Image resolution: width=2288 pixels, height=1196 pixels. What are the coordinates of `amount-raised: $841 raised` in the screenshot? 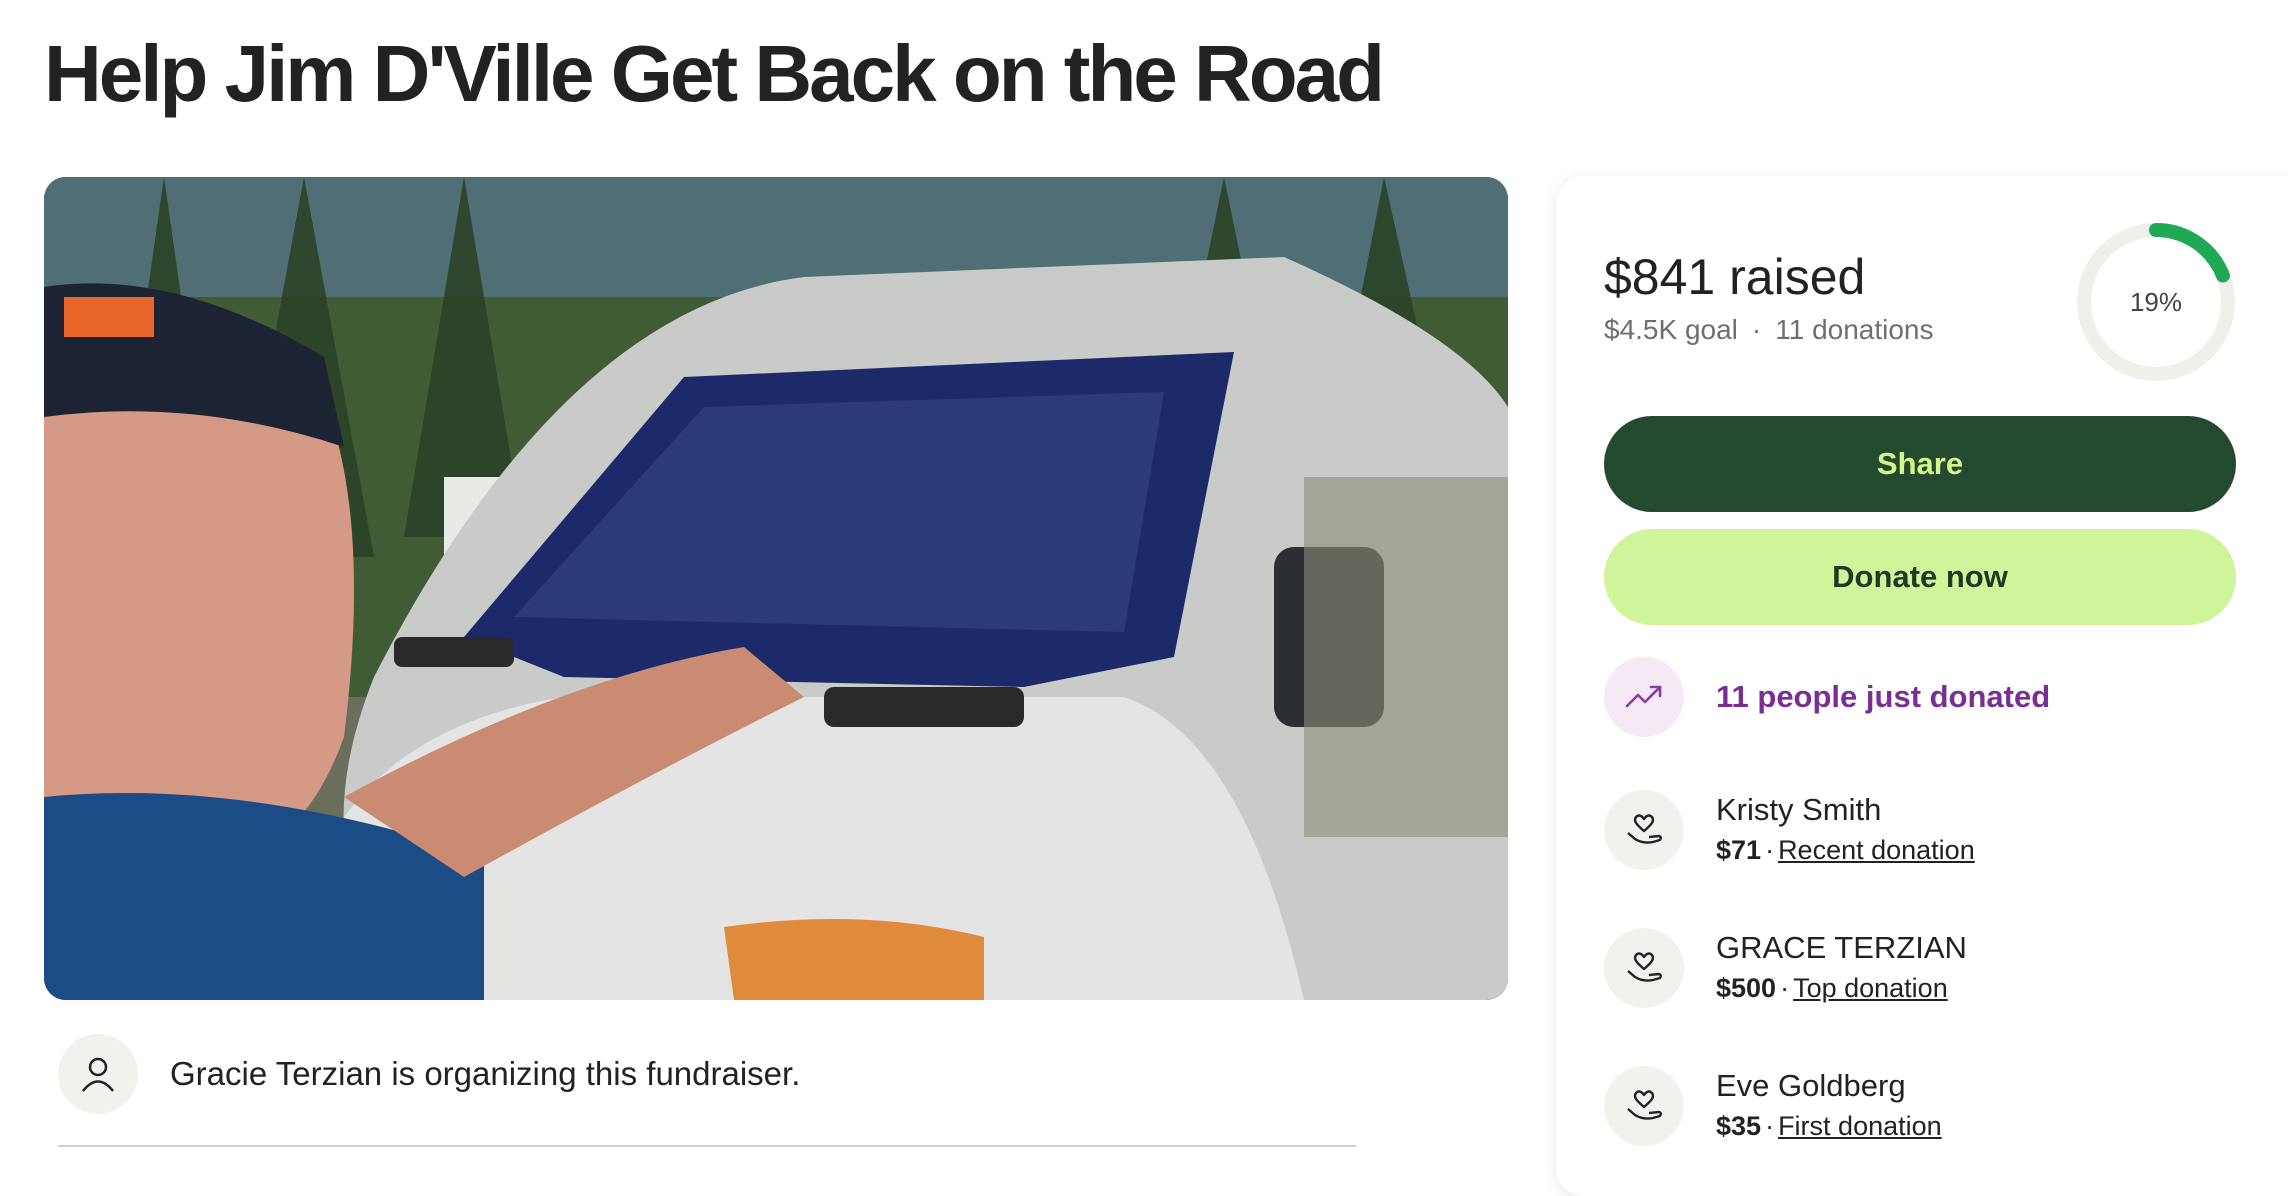 It's located at (1735, 277).